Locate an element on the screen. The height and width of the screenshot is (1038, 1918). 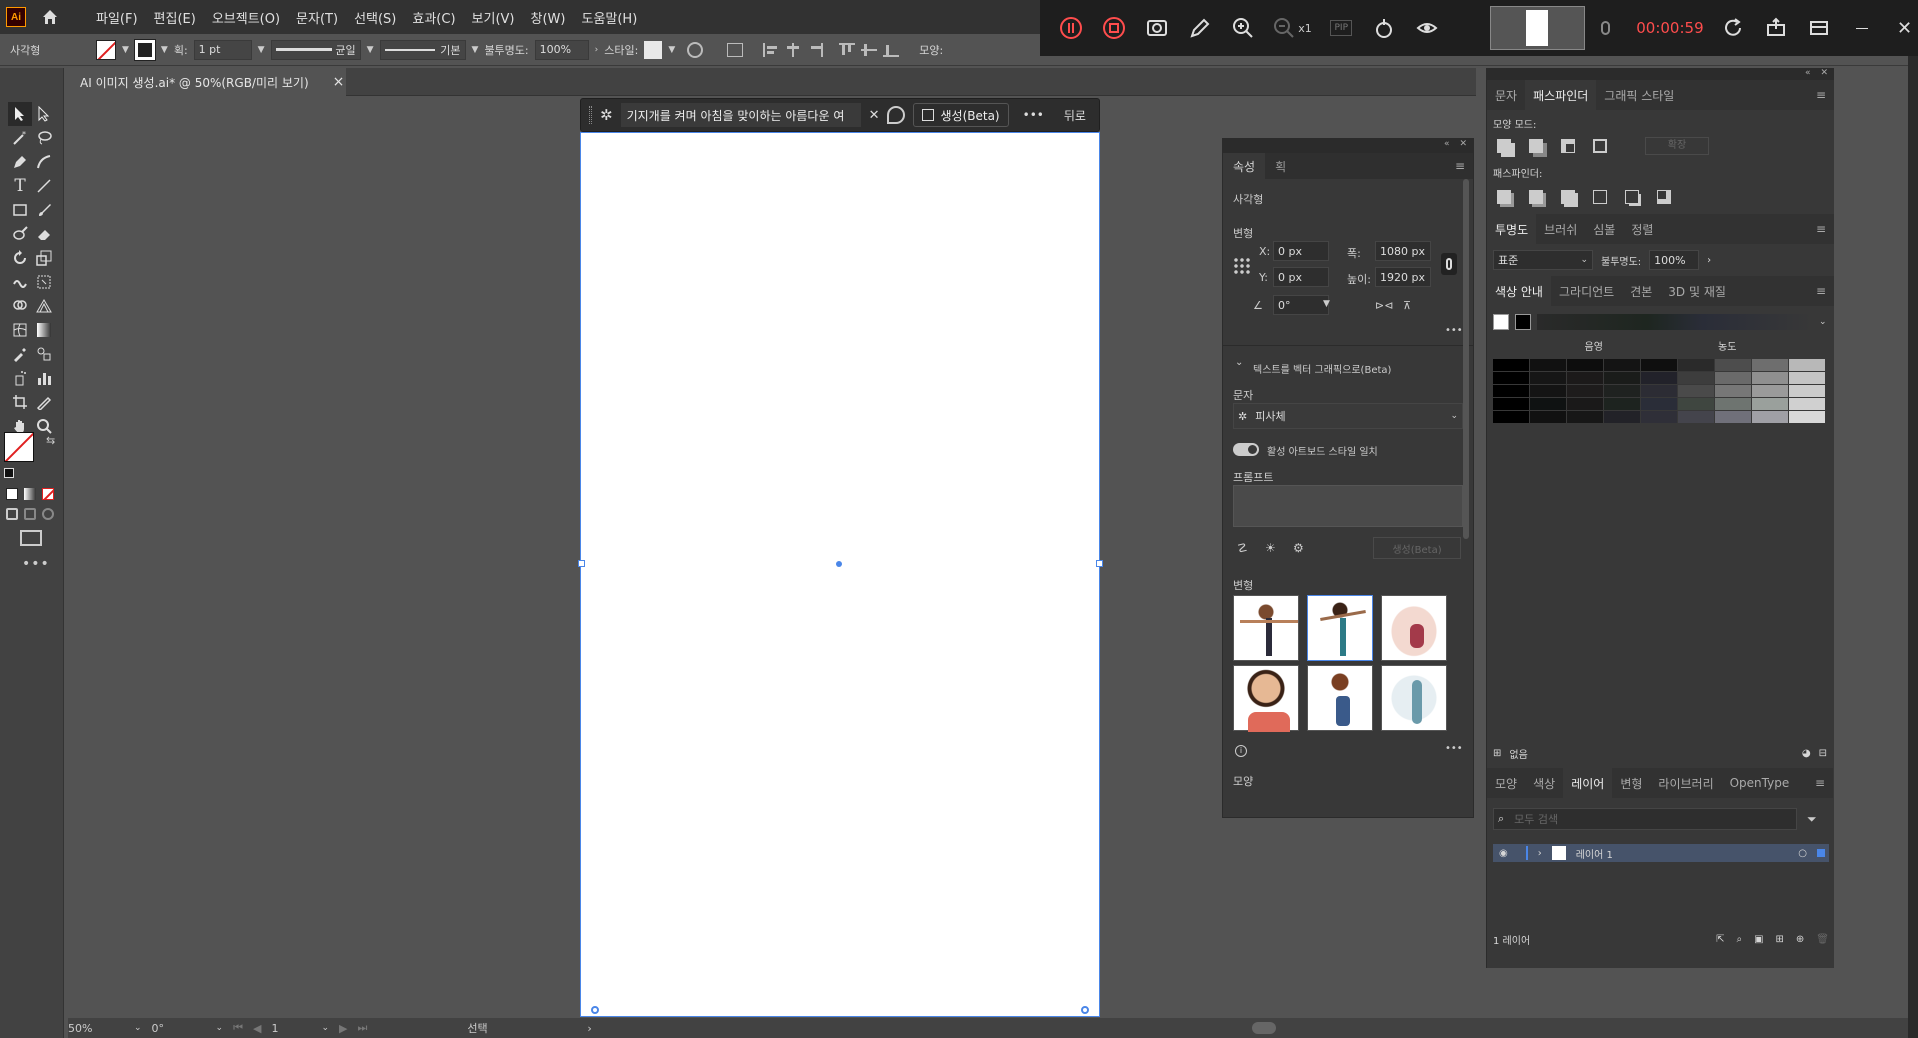
recording-preview is located at coordinates (1537, 28).